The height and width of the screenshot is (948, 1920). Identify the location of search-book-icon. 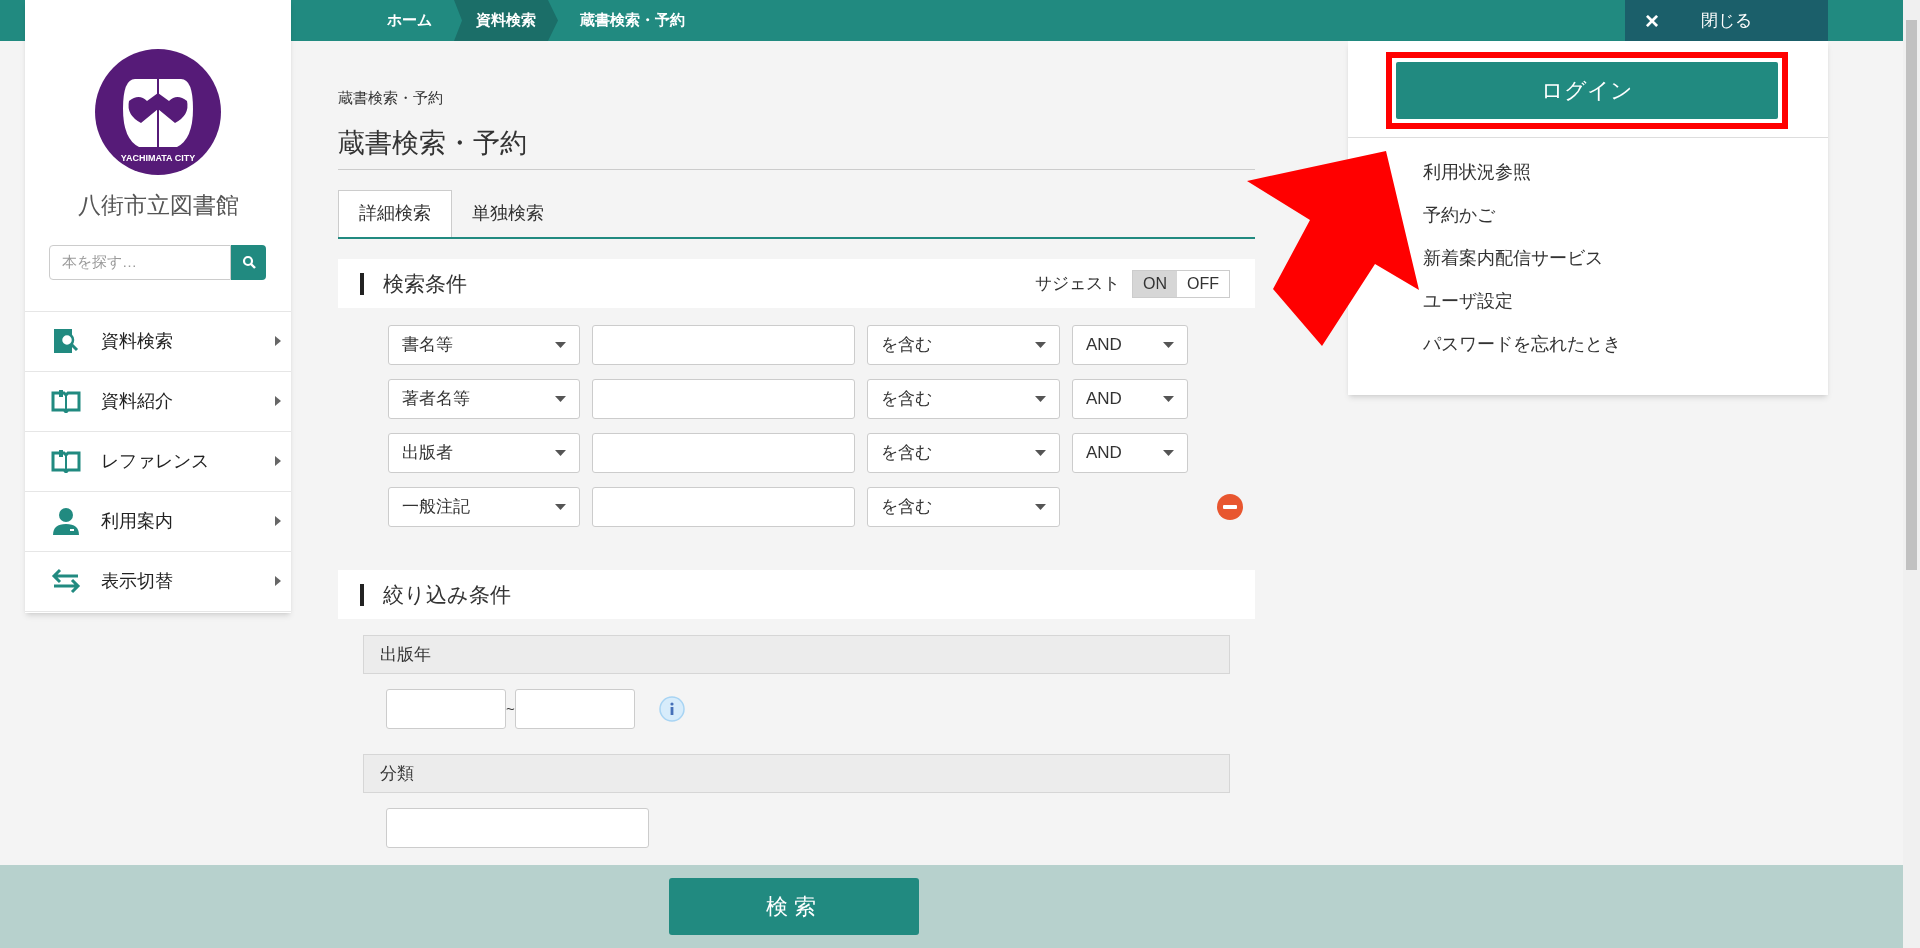
(66, 341).